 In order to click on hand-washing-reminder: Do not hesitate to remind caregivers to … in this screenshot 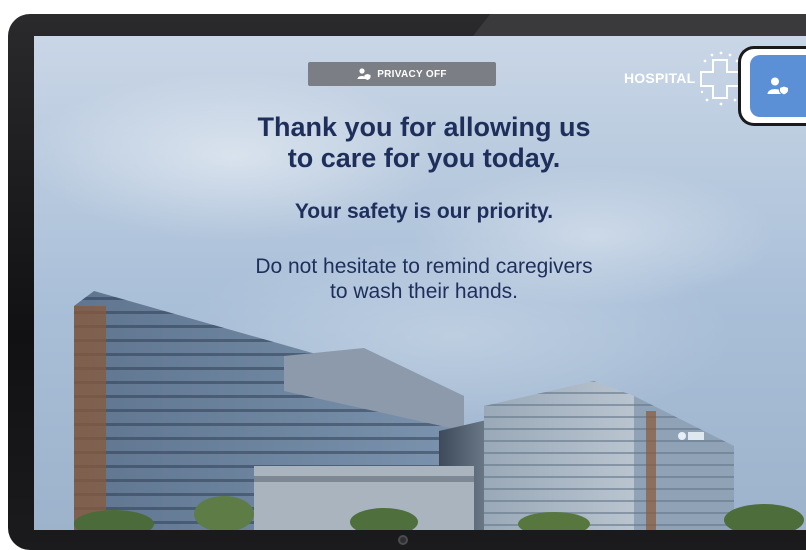, I will do `click(424, 279)`.